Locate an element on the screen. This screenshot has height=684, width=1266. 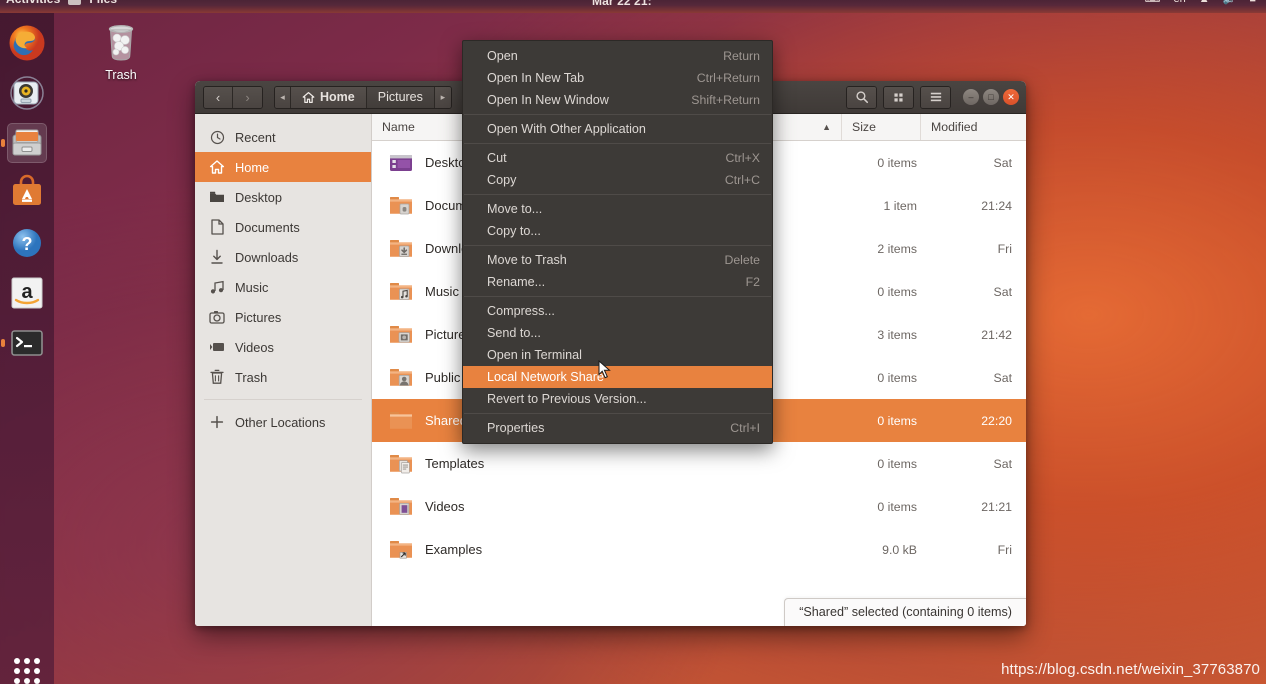
show-applications-button is located at coordinates (27, 668).